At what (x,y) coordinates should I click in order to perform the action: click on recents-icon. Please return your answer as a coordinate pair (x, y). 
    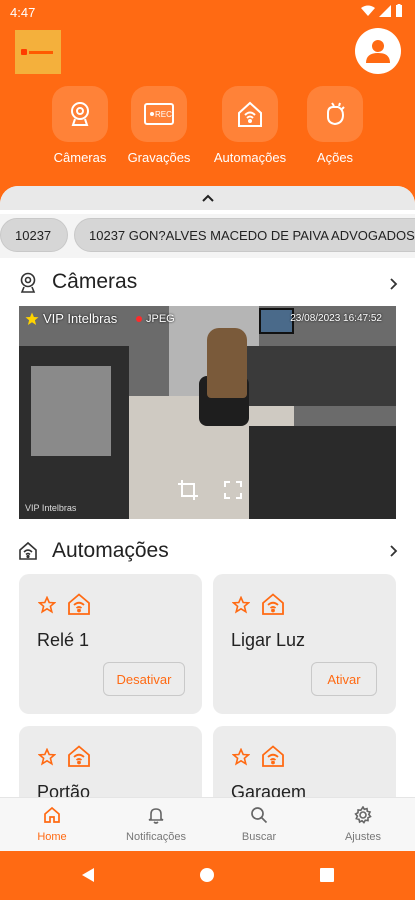
    Looking at the image, I should click on (327, 875).